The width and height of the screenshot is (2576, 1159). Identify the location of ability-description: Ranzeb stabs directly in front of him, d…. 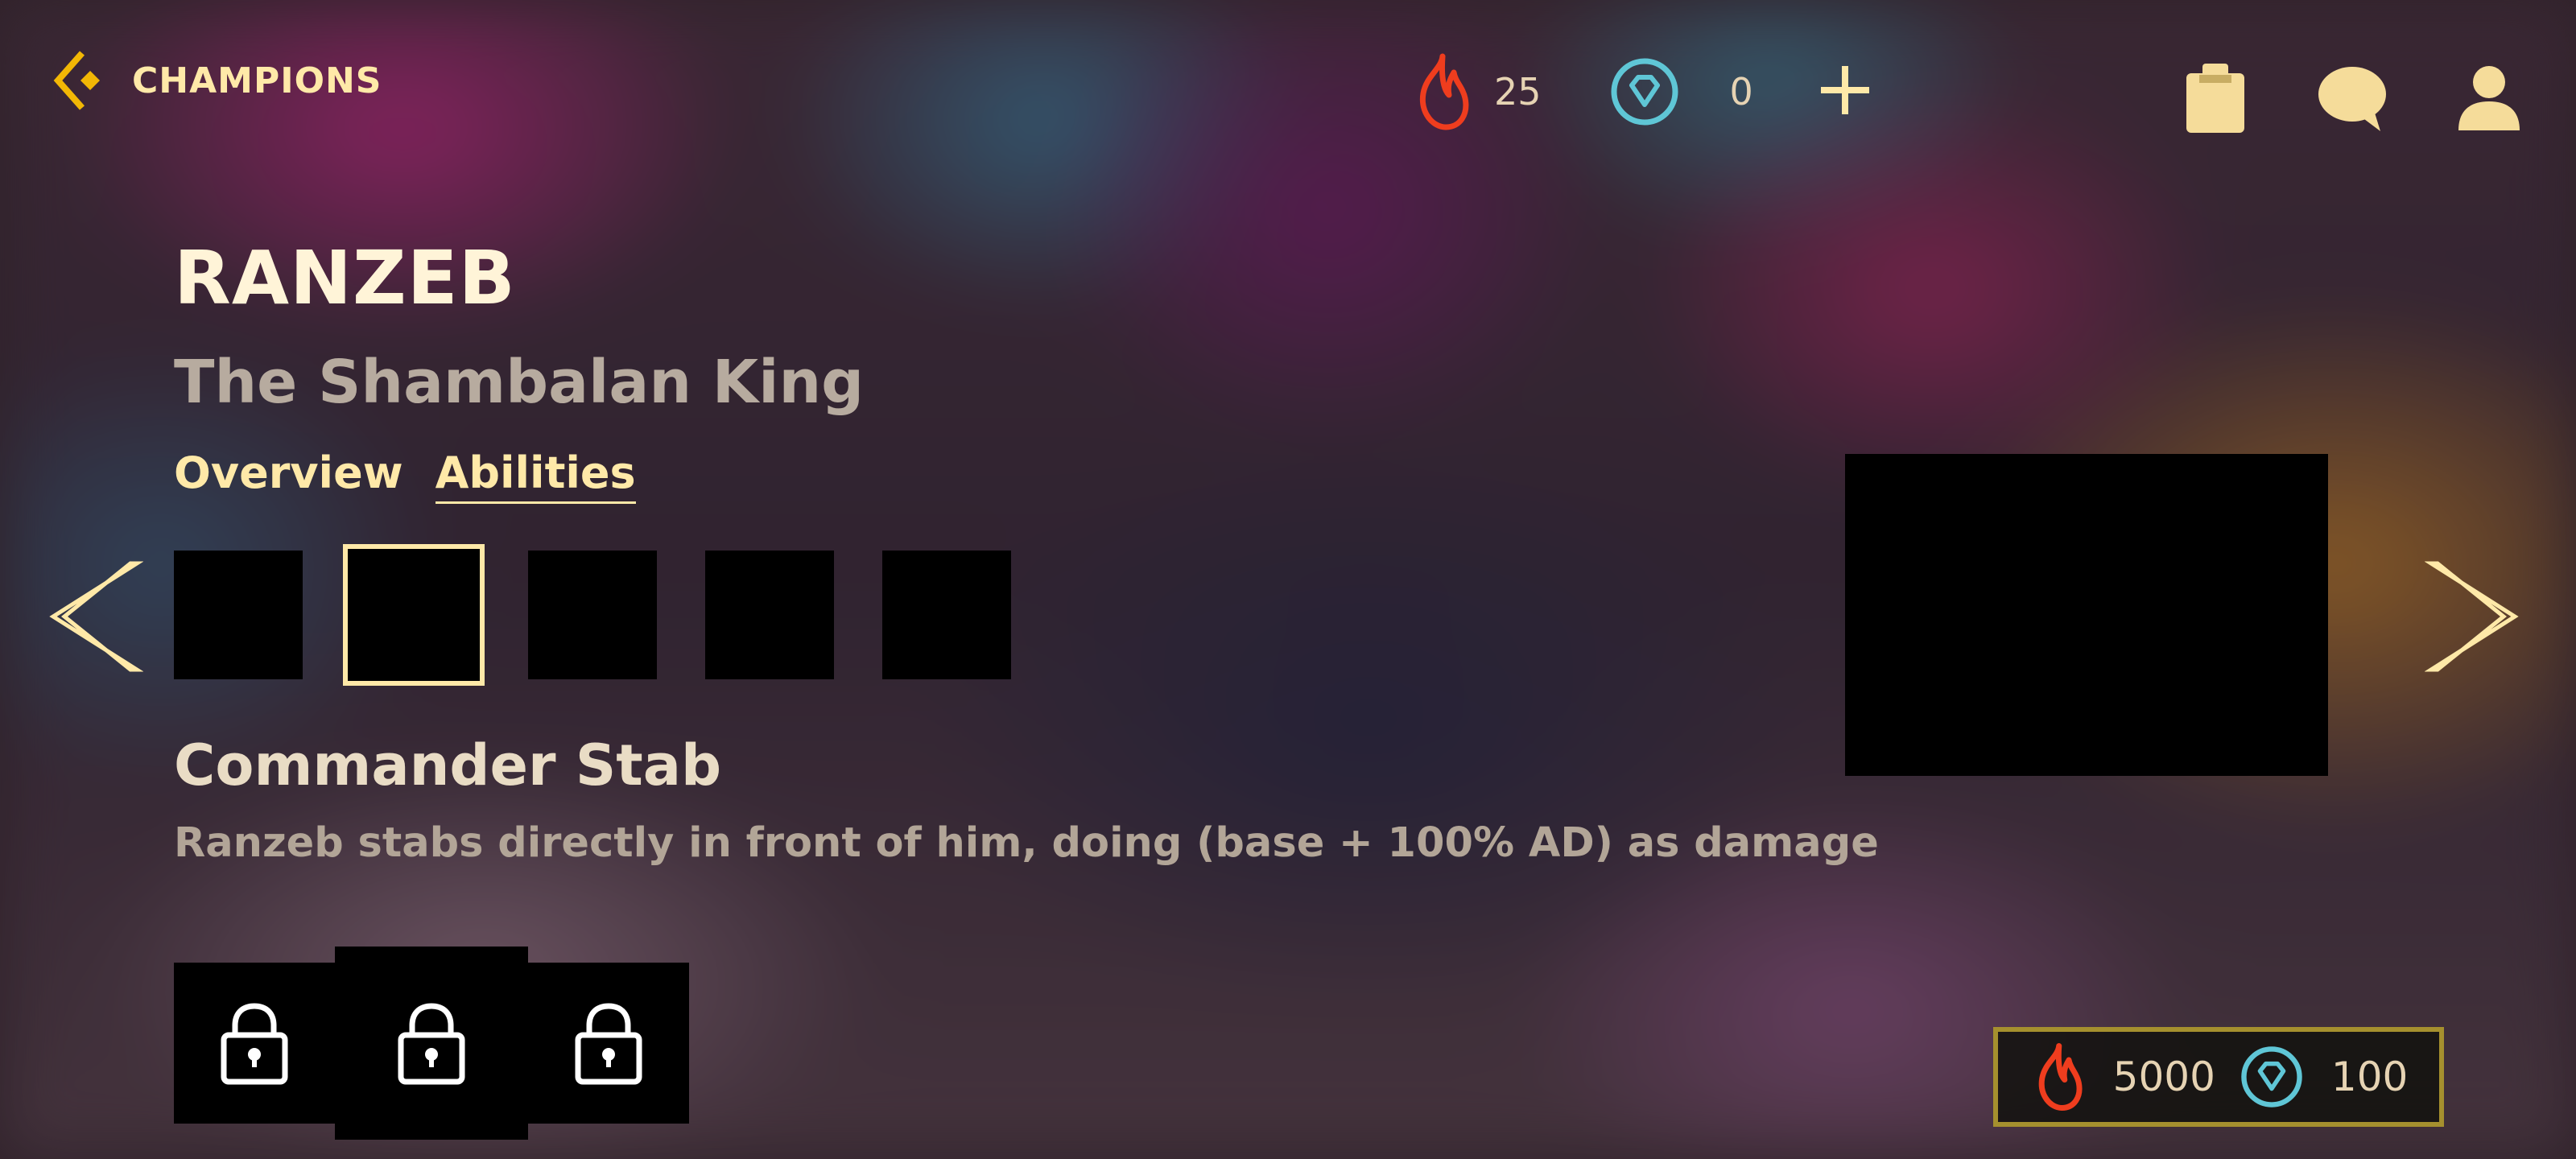
(1026, 843).